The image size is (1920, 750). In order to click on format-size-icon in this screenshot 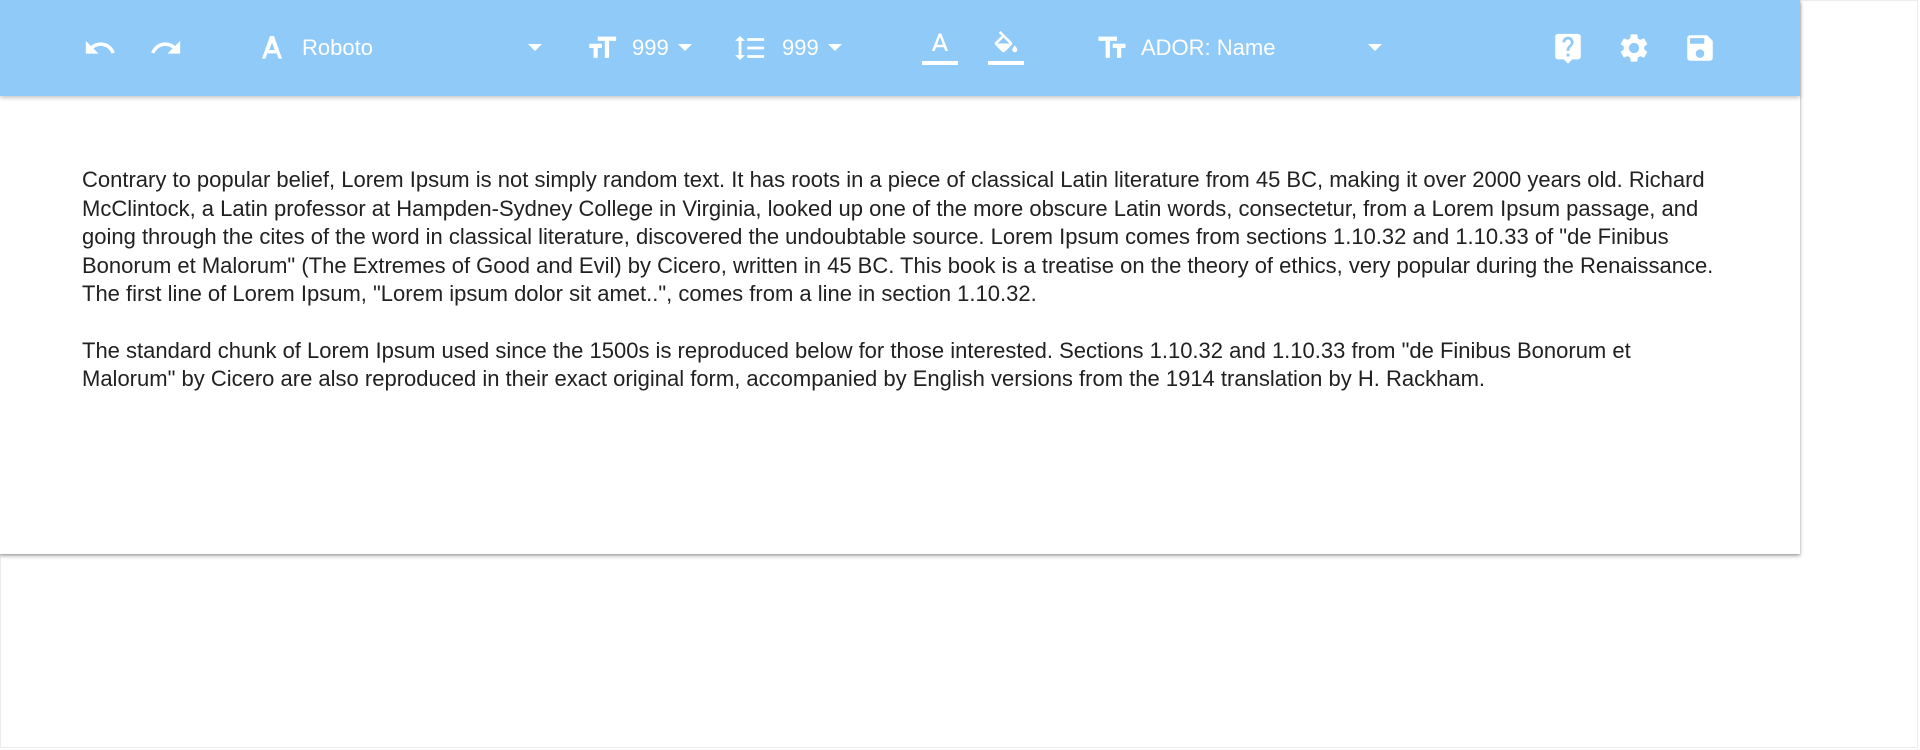, I will do `click(602, 48)`.